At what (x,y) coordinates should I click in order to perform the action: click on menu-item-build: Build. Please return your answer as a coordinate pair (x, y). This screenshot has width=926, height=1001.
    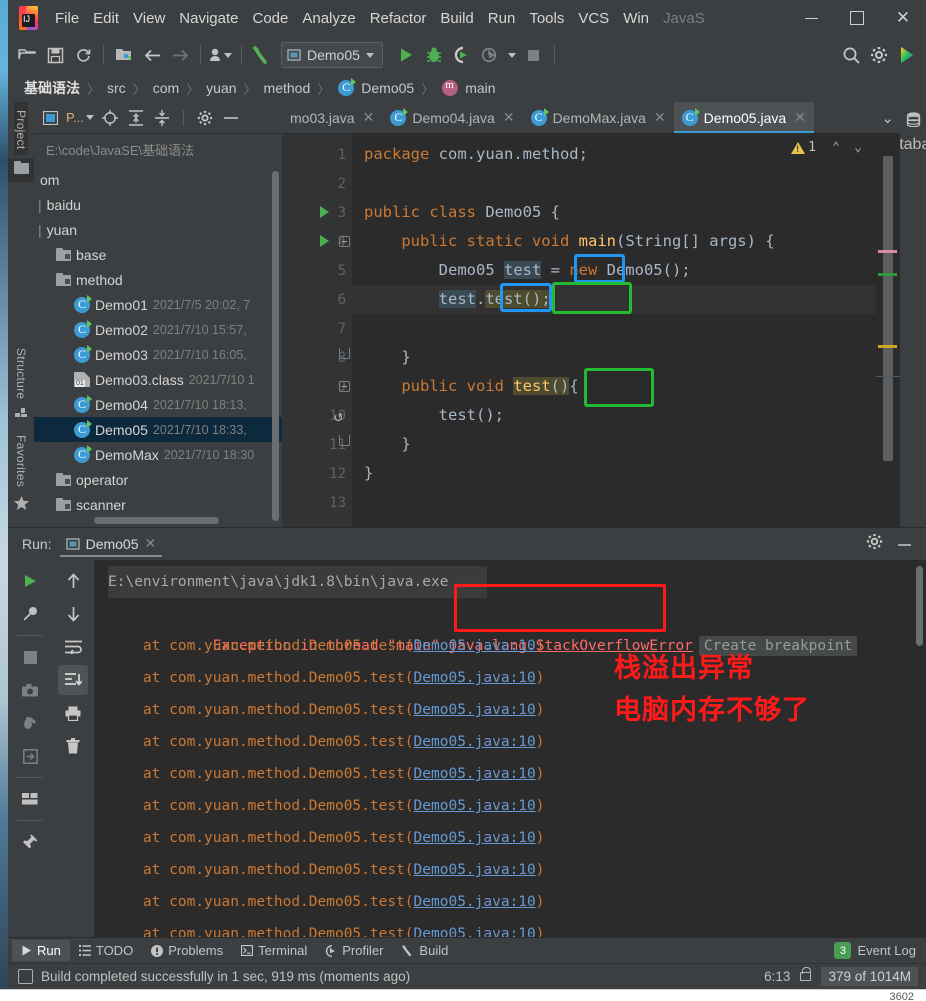
    Looking at the image, I should click on (456, 18).